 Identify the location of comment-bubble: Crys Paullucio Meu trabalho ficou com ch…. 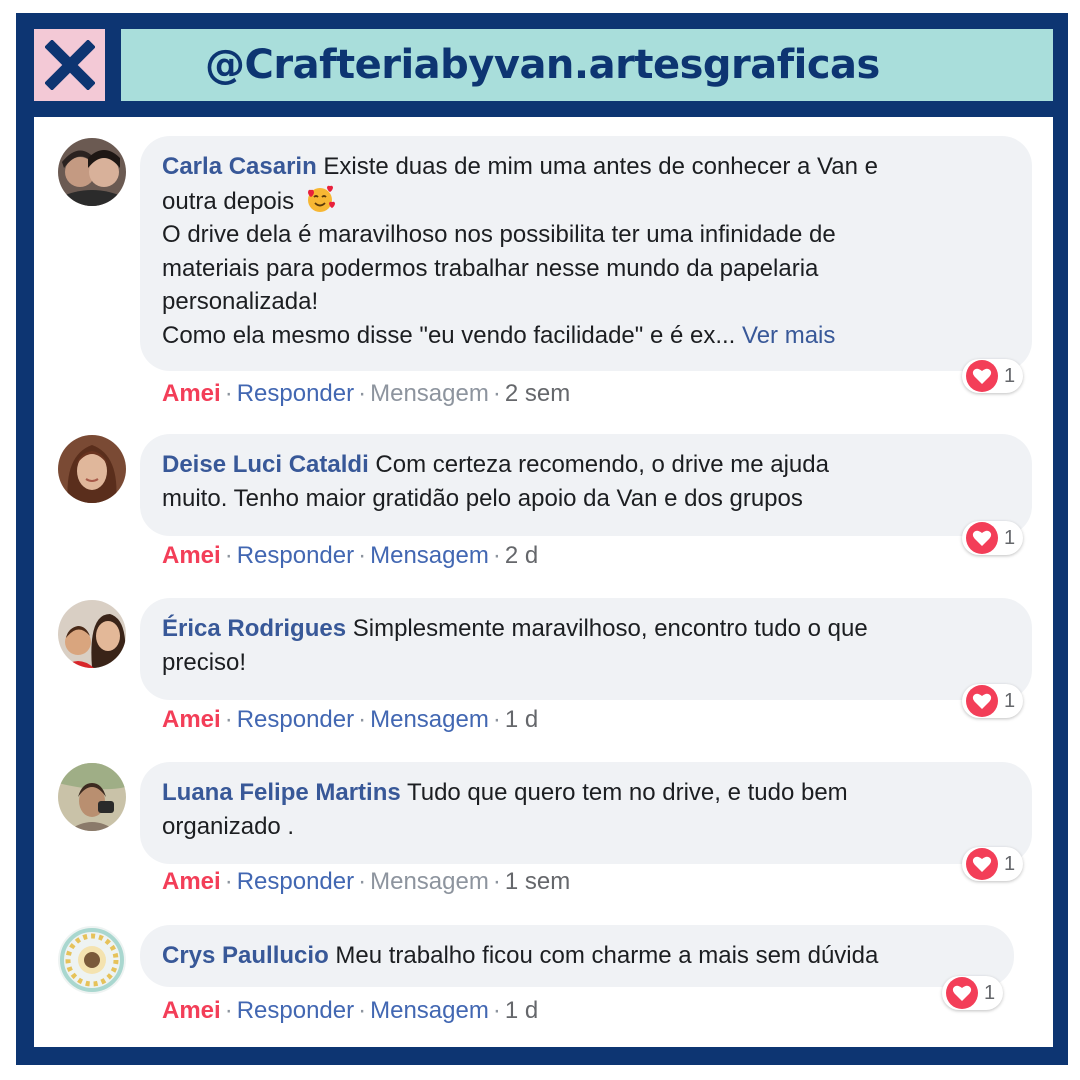
(577, 956).